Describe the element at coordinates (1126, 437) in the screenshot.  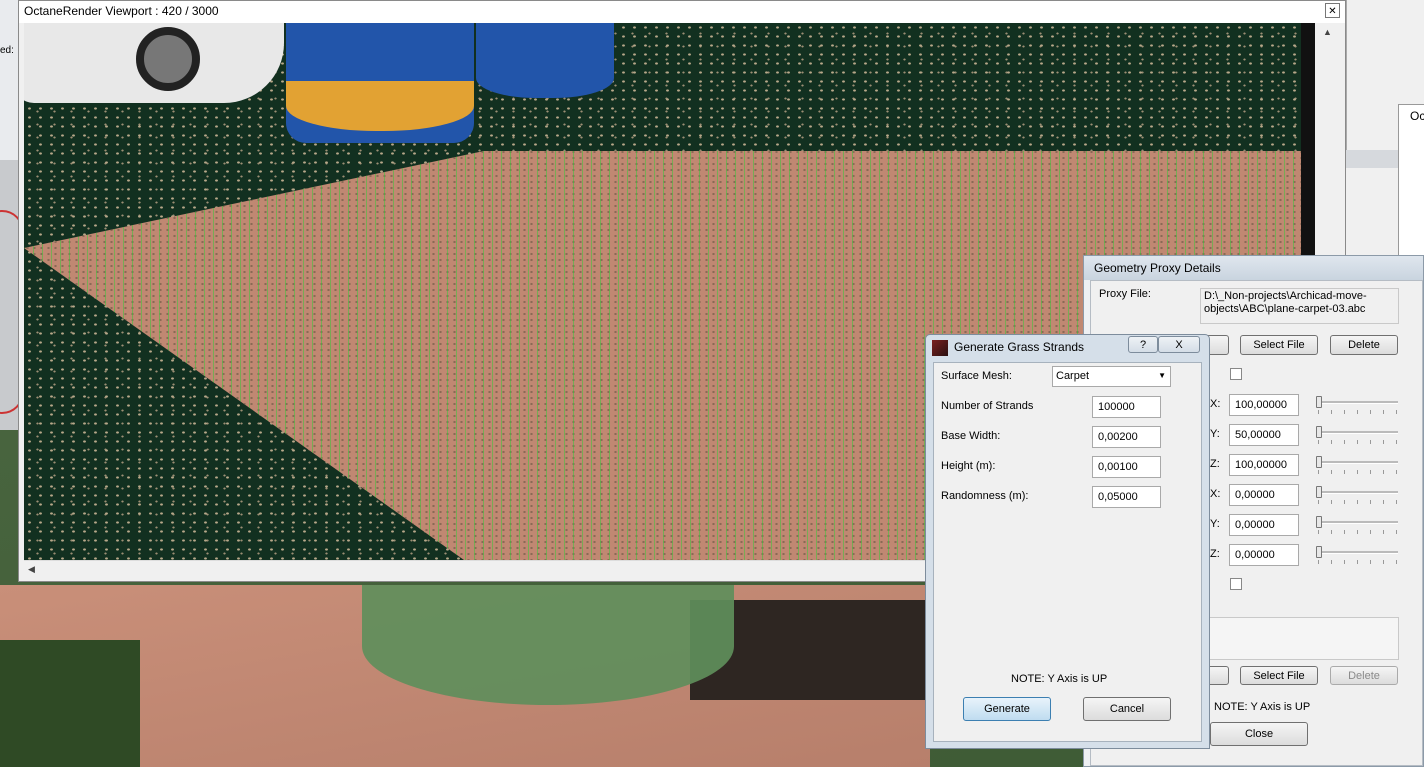
I see `base-width-input: 0,00200` at that location.